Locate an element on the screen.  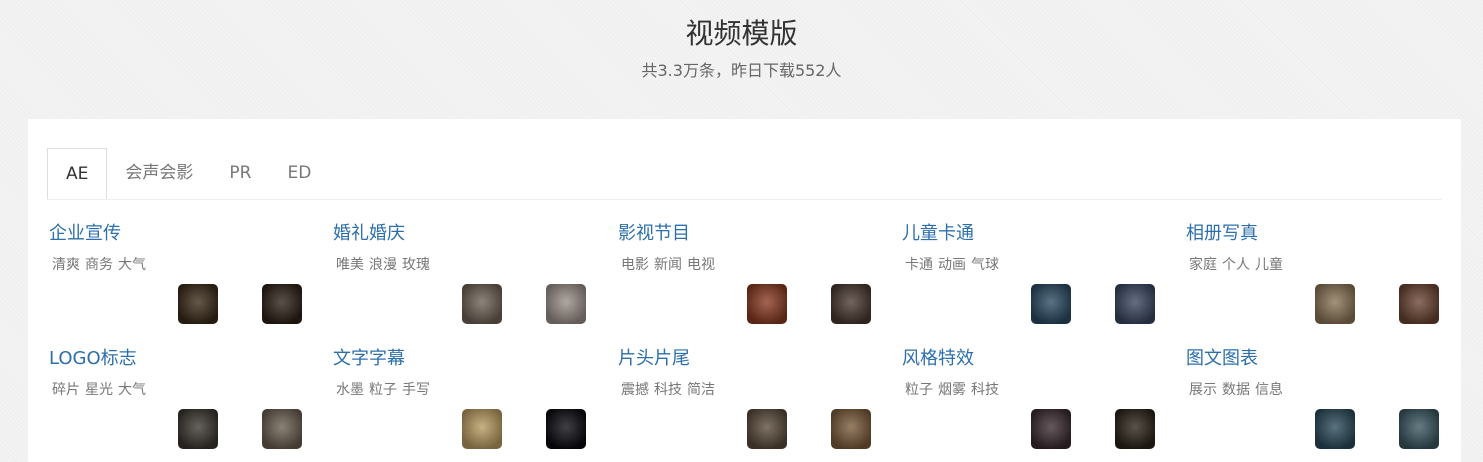
tag: 手写 is located at coordinates (416, 389).